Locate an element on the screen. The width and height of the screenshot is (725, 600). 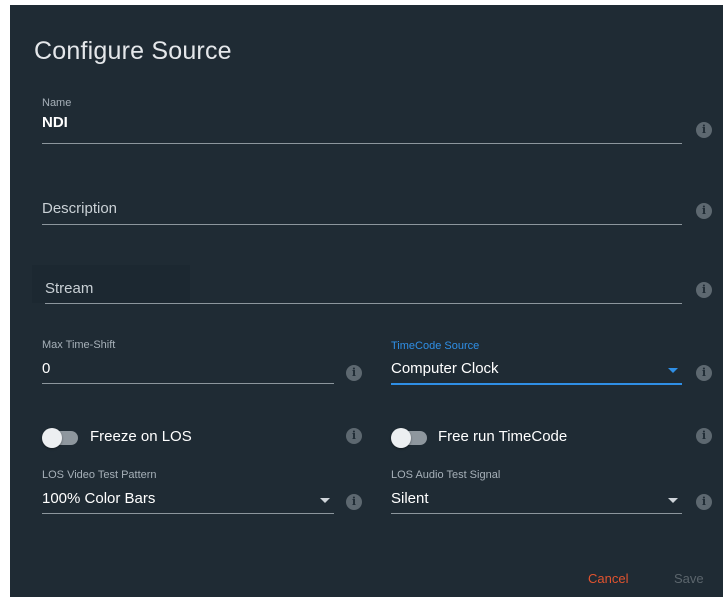
timecode-source-select: TimeCode Source Computer Clock is located at coordinates (536, 363).